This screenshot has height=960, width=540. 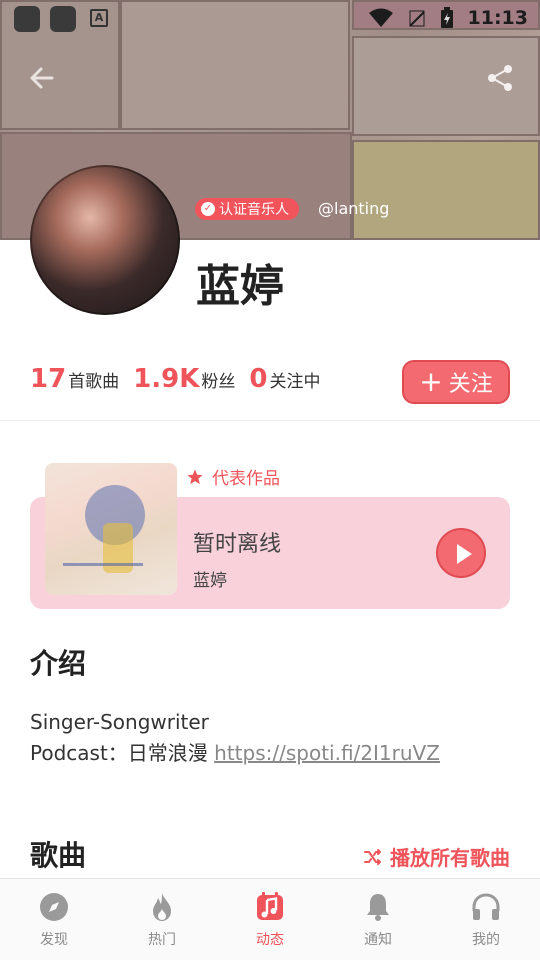 I want to click on plus-icon: +, so click(x=431, y=381).